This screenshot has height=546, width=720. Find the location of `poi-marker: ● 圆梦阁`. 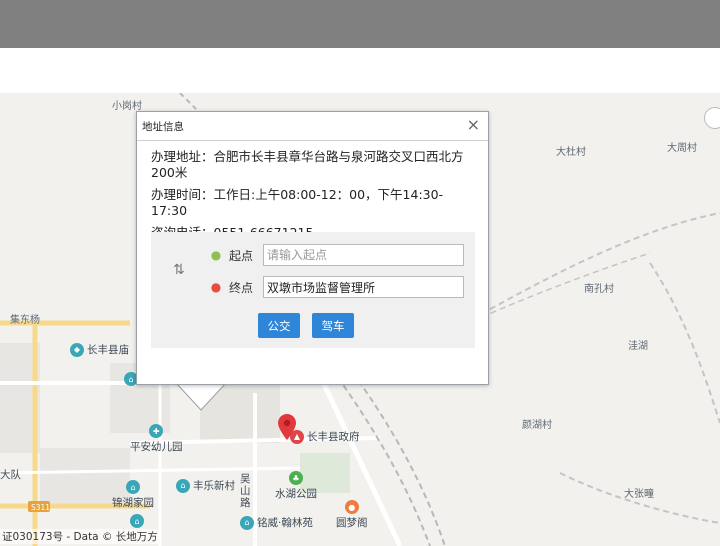

poi-marker: ● 圆梦阁 is located at coordinates (352, 515).